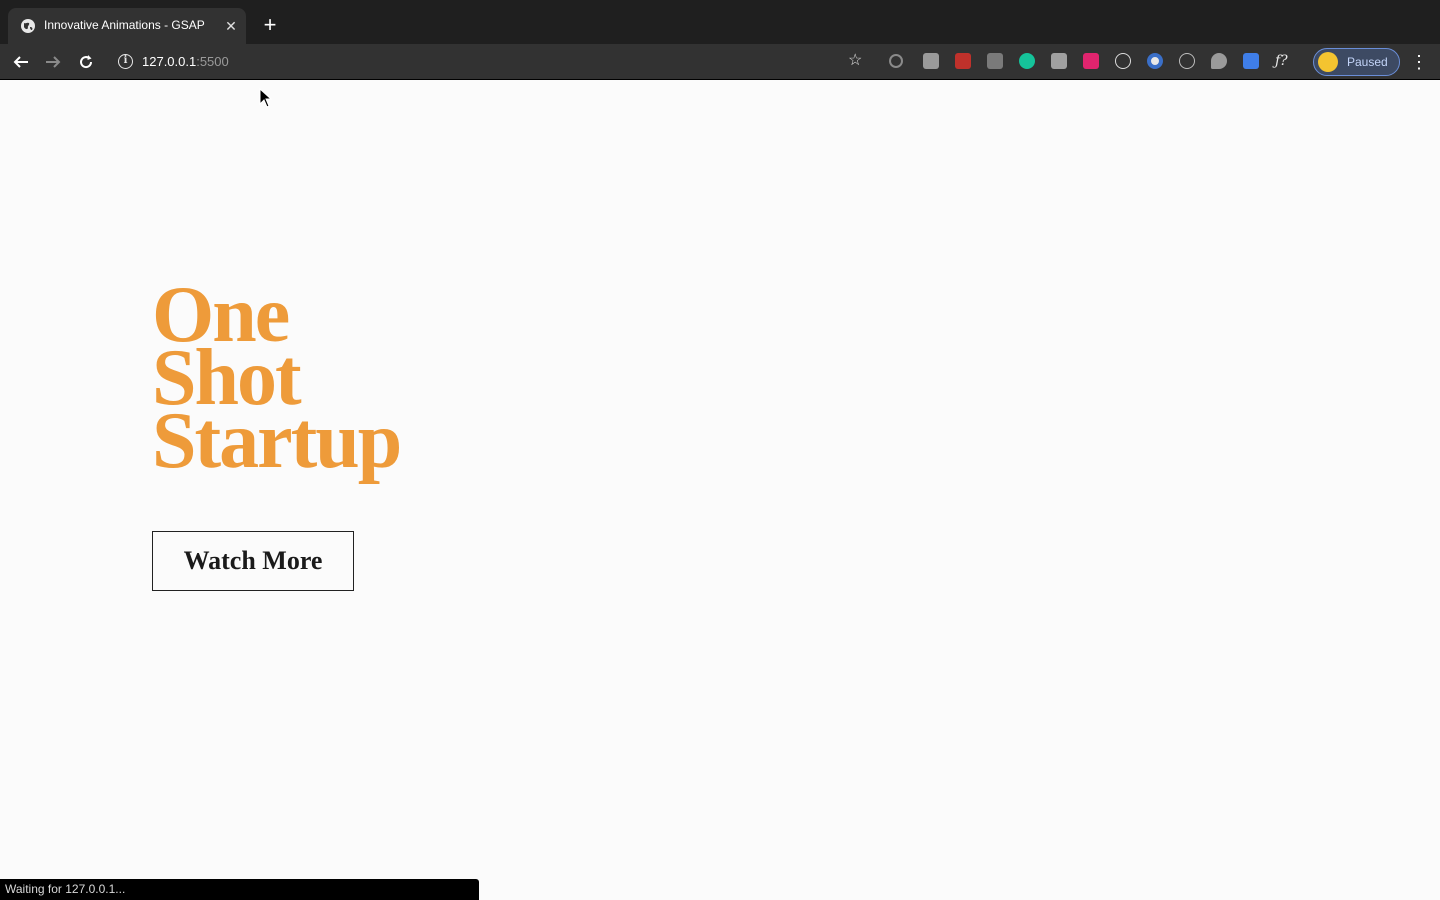 The image size is (1440, 900). Describe the element at coordinates (1123, 61) in the screenshot. I see `react-ext-icon` at that location.